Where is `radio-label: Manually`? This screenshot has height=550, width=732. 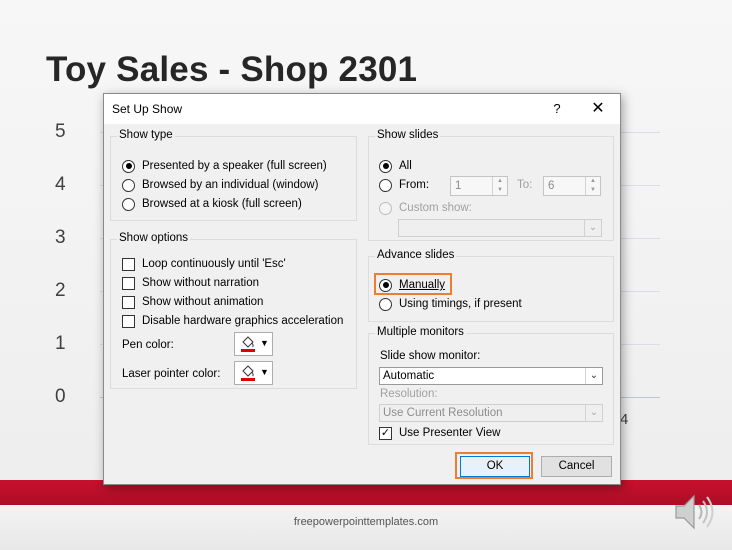
radio-label: Manually is located at coordinates (422, 285).